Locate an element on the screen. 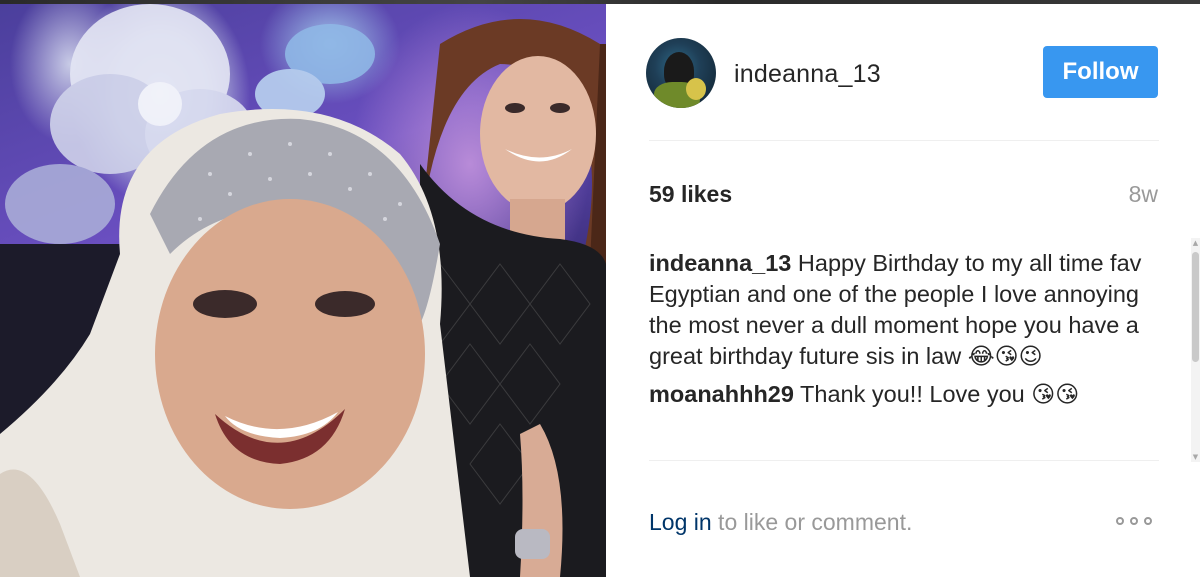 The height and width of the screenshot is (577, 1200). likes-count: 59 likes is located at coordinates (690, 194).